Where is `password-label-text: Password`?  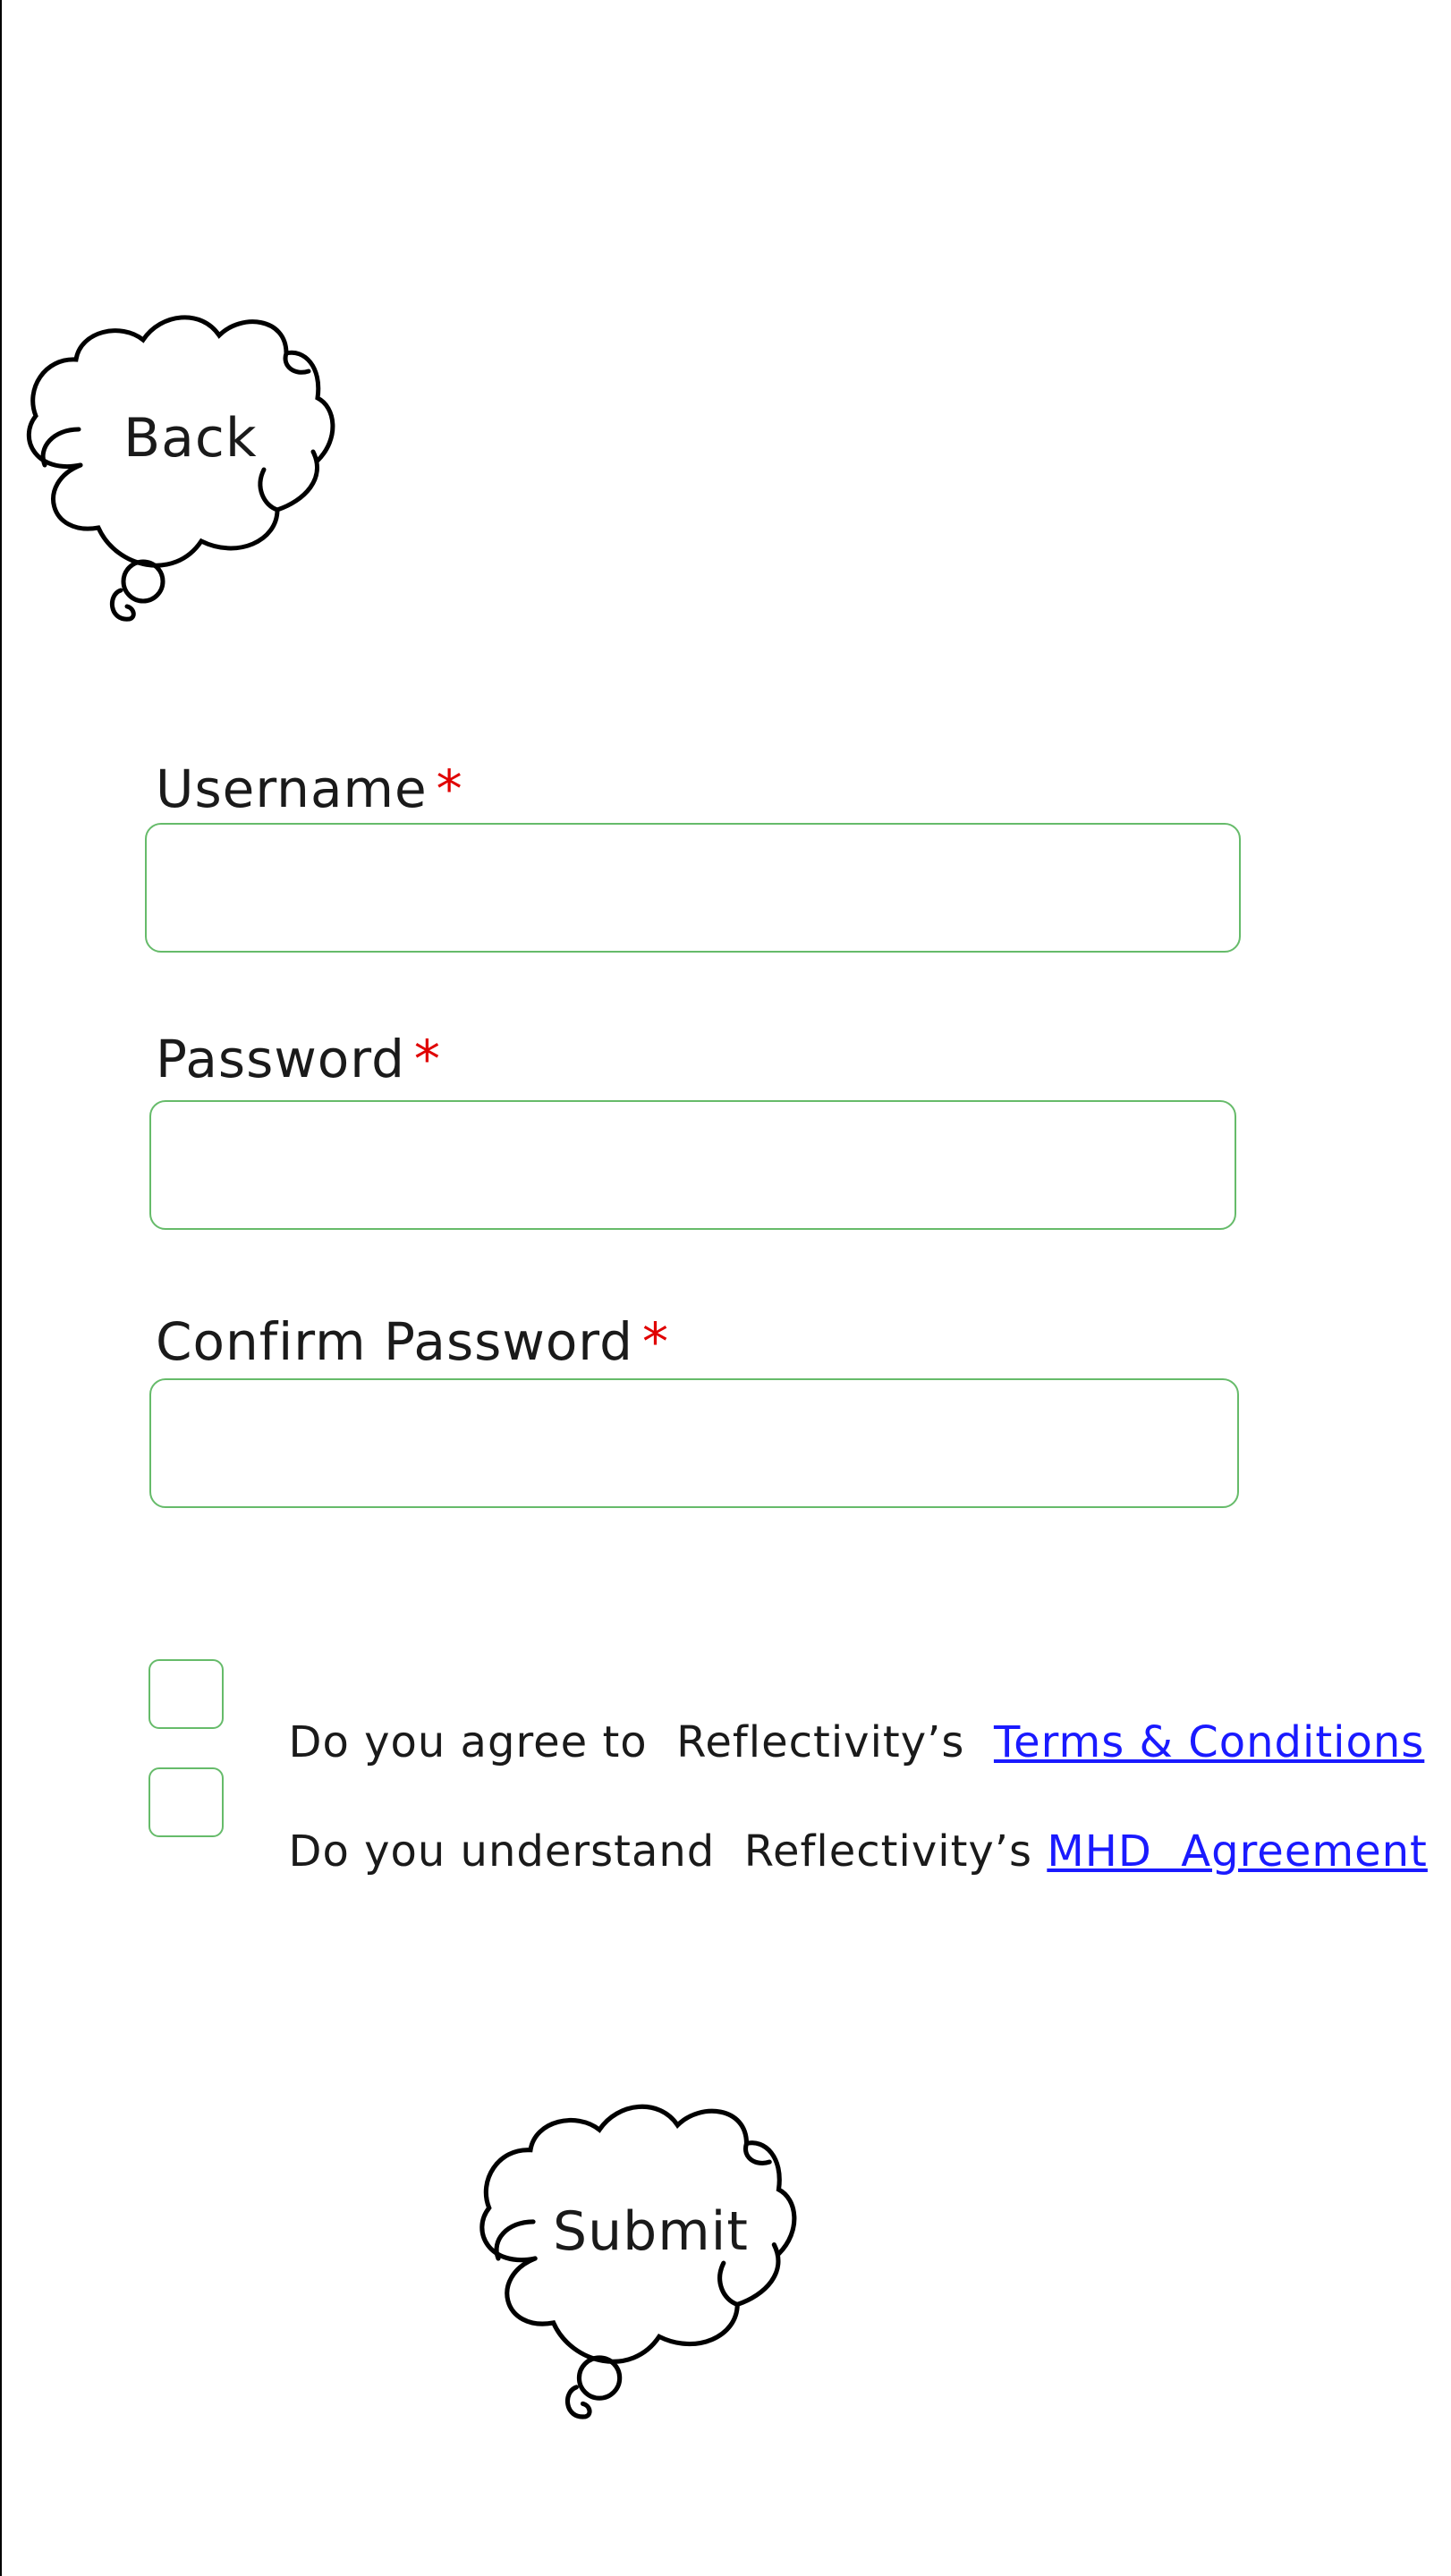 password-label-text: Password is located at coordinates (280, 1059).